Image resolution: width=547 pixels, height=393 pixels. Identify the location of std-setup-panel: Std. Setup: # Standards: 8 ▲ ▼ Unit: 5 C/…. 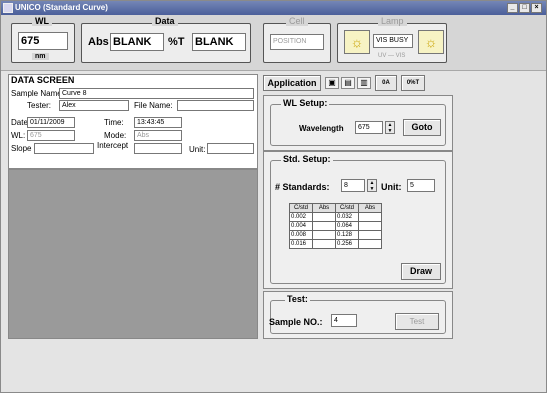
(358, 220).